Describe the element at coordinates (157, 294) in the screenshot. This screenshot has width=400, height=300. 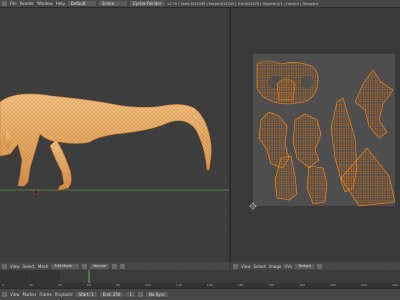
I see `sync-dropdown: No Sync` at that location.